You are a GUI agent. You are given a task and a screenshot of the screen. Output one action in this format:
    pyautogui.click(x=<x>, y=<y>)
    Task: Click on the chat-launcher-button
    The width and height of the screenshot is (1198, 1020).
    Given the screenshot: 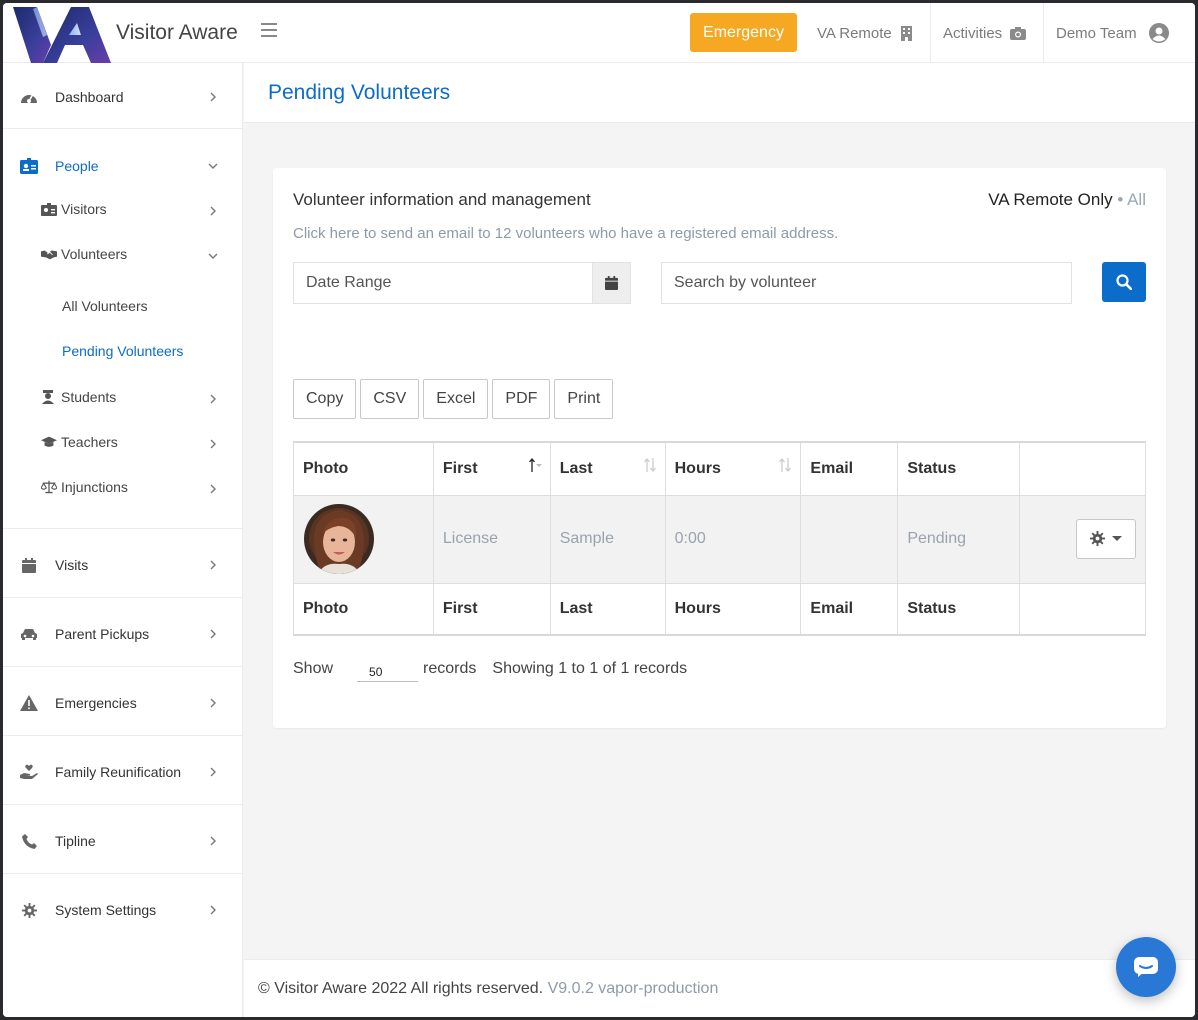 What is the action you would take?
    pyautogui.click(x=1146, y=967)
    